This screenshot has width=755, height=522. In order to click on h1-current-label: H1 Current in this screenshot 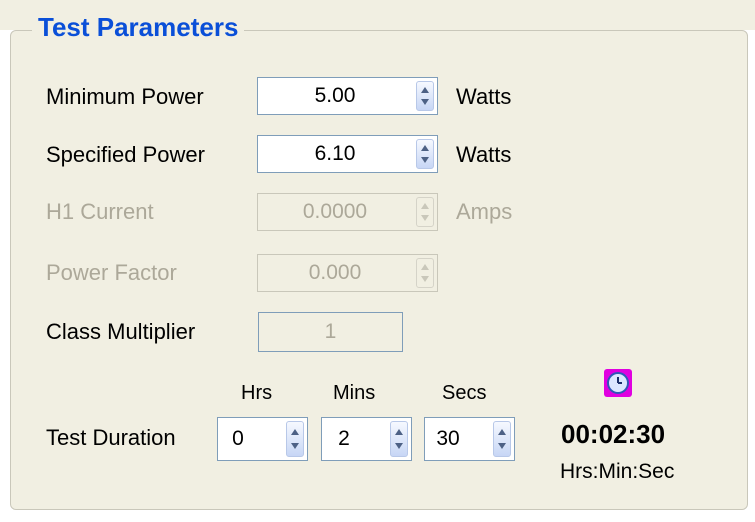, I will do `click(100, 211)`.